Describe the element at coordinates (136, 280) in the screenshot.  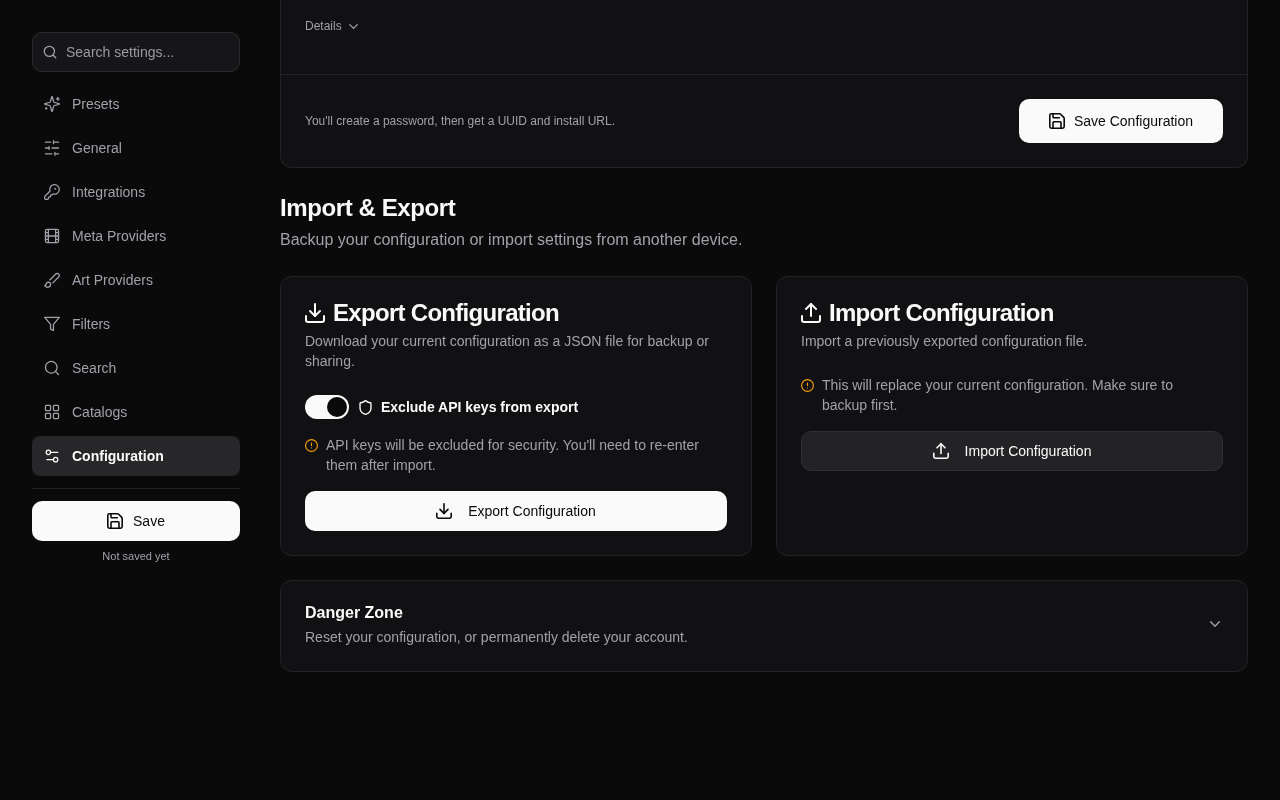
I see `nav-item: Art Providers` at that location.